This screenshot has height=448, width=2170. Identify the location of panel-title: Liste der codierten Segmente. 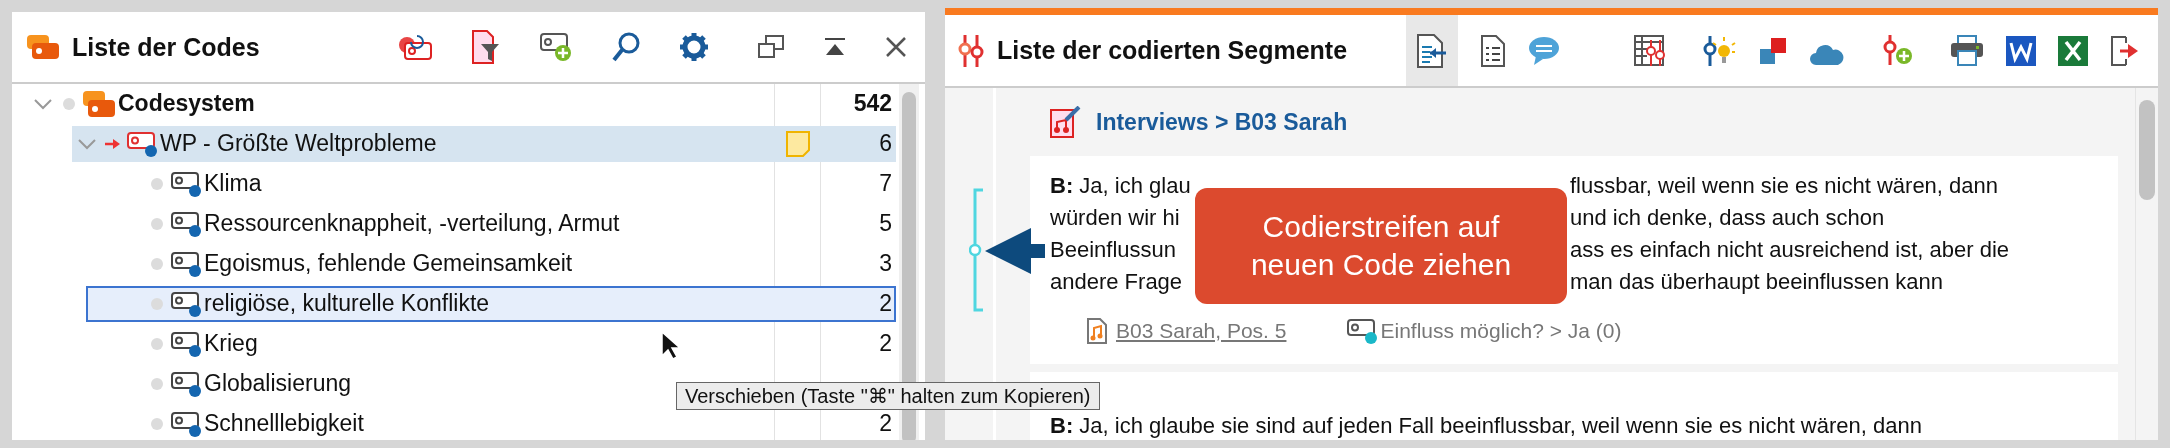
(1172, 50).